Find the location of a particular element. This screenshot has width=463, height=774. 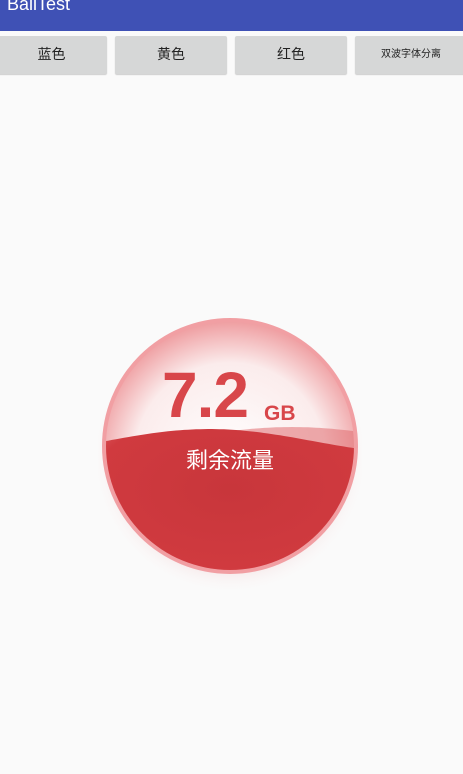

remaining-label: 剩余流量 is located at coordinates (229, 461).